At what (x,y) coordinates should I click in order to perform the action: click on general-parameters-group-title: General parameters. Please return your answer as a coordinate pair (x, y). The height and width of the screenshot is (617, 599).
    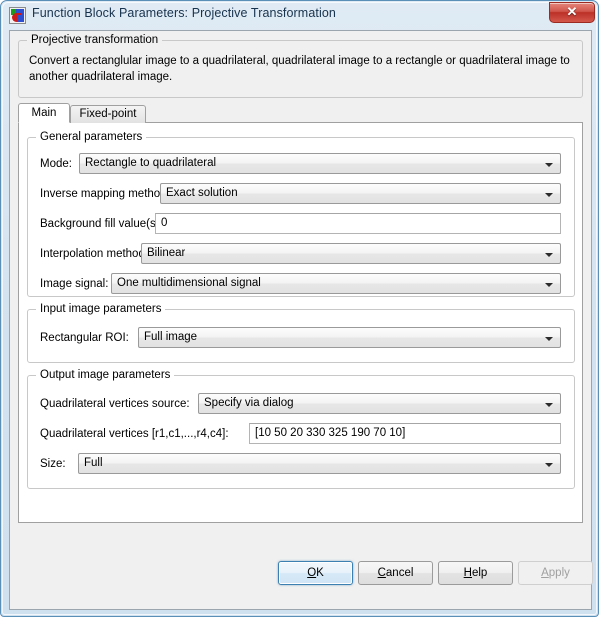
    Looking at the image, I should click on (91, 137).